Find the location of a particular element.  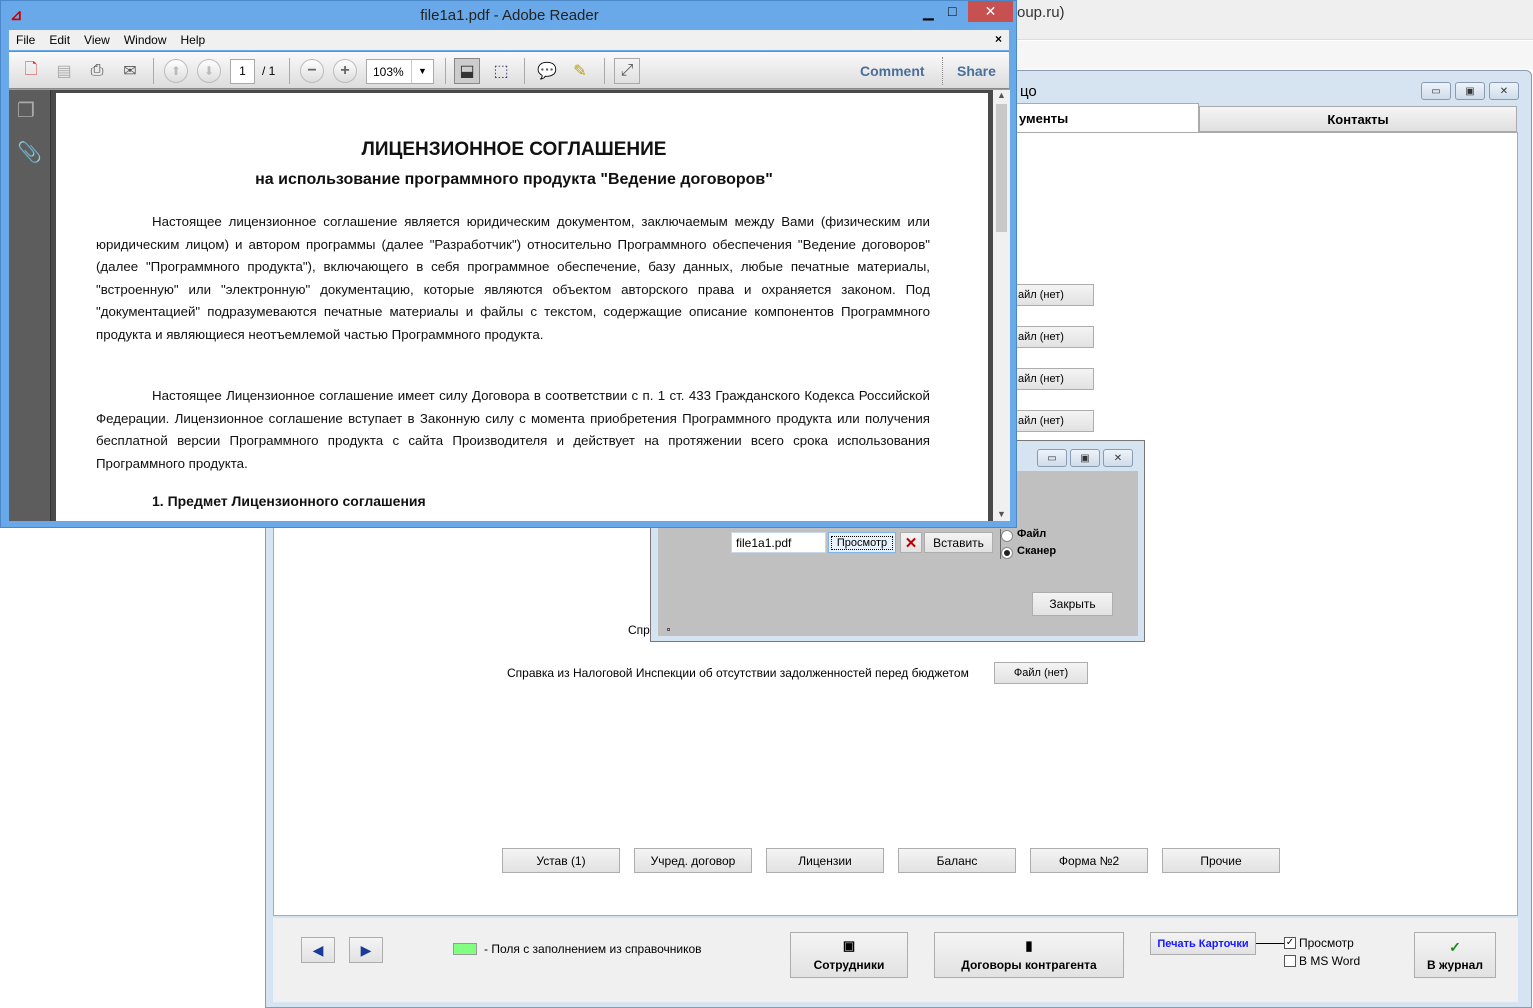

close-button: Закрыть is located at coordinates (1072, 604).